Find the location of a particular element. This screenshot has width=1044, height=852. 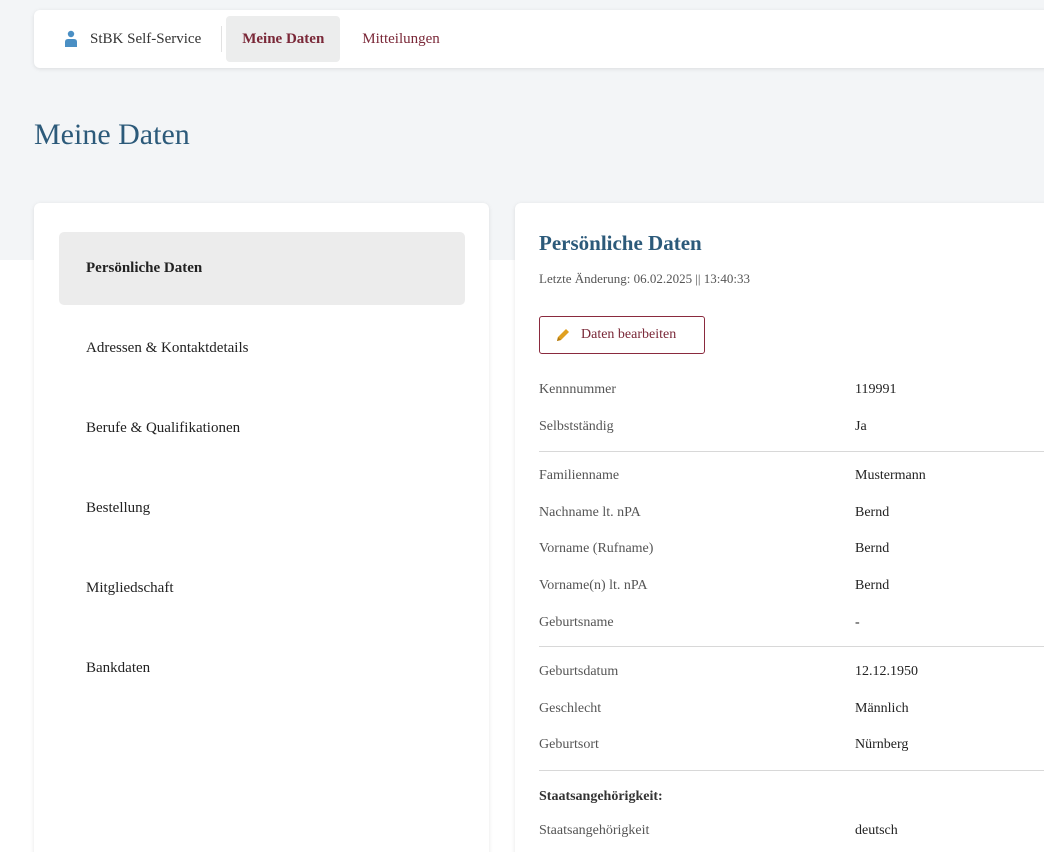

tab-meine-daten: Meine Daten is located at coordinates (283, 39).